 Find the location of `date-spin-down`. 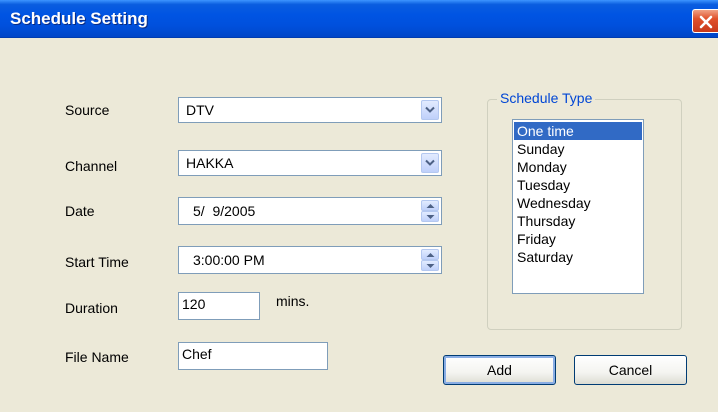

date-spin-down is located at coordinates (430, 216).